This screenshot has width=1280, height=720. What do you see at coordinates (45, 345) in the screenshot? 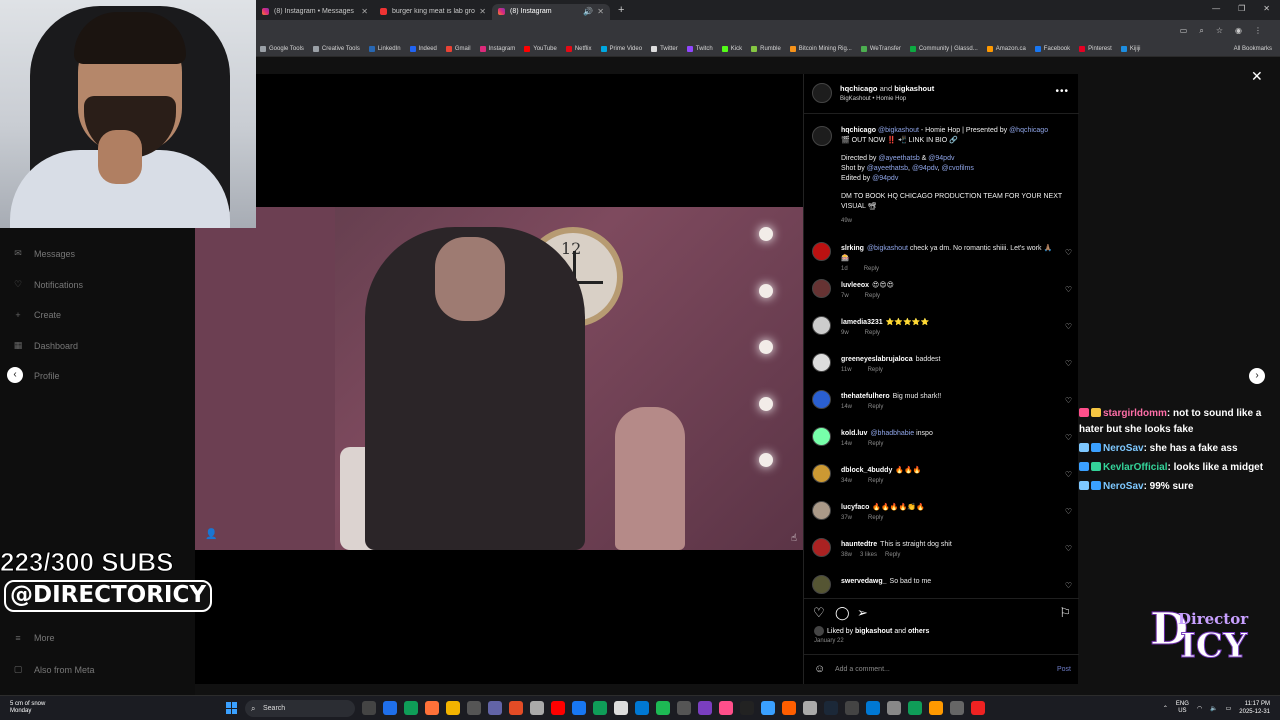
I see `sidebar-item-dashboard: ▦ Dashboard` at bounding box center [45, 345].